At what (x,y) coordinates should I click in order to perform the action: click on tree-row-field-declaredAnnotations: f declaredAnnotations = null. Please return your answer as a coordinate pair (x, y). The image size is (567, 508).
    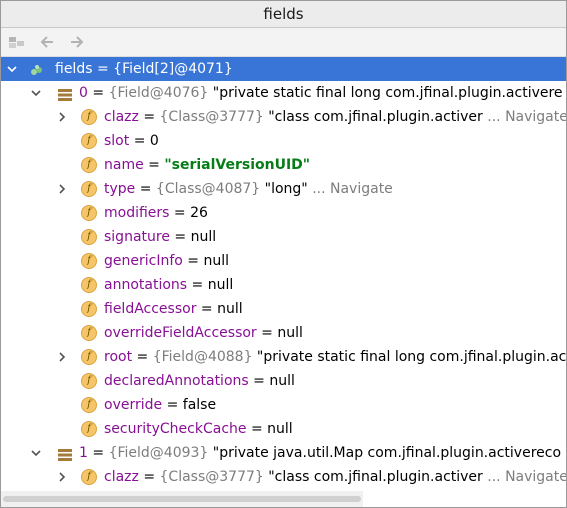
    Looking at the image, I should click on (283, 381).